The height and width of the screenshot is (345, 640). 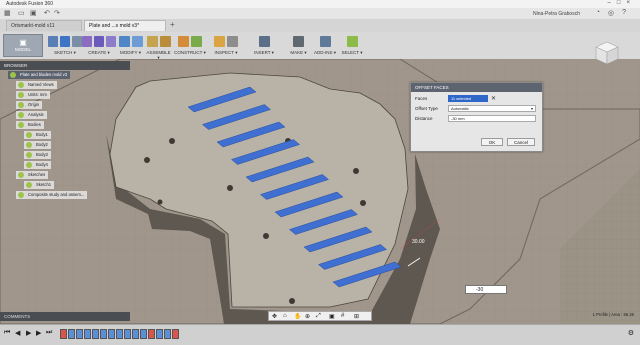 I want to click on pan-icon: ✋, so click(x=297, y=316).